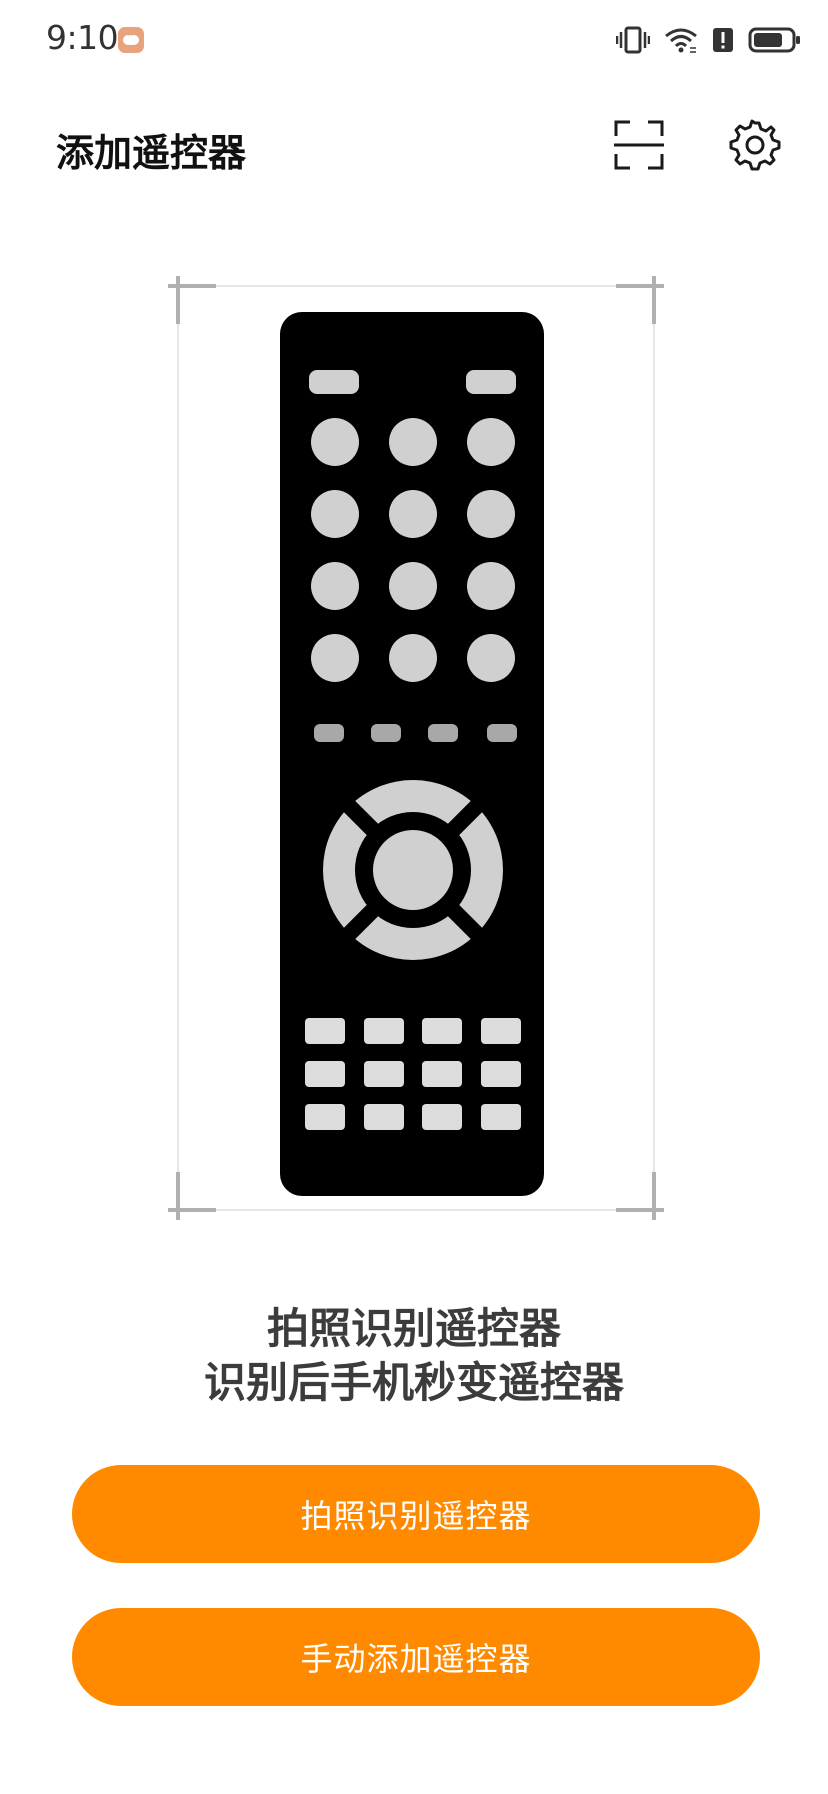  Describe the element at coordinates (413, 1328) in the screenshot. I see `caption-line-1: 拍照识别遥控器` at that location.